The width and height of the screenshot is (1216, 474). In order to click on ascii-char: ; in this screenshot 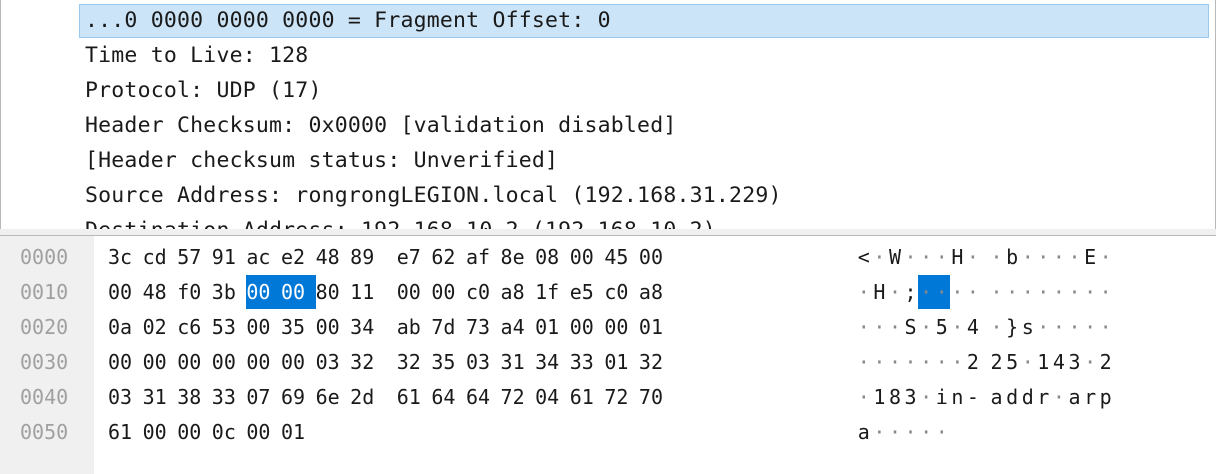, I will do `click(911, 292)`.